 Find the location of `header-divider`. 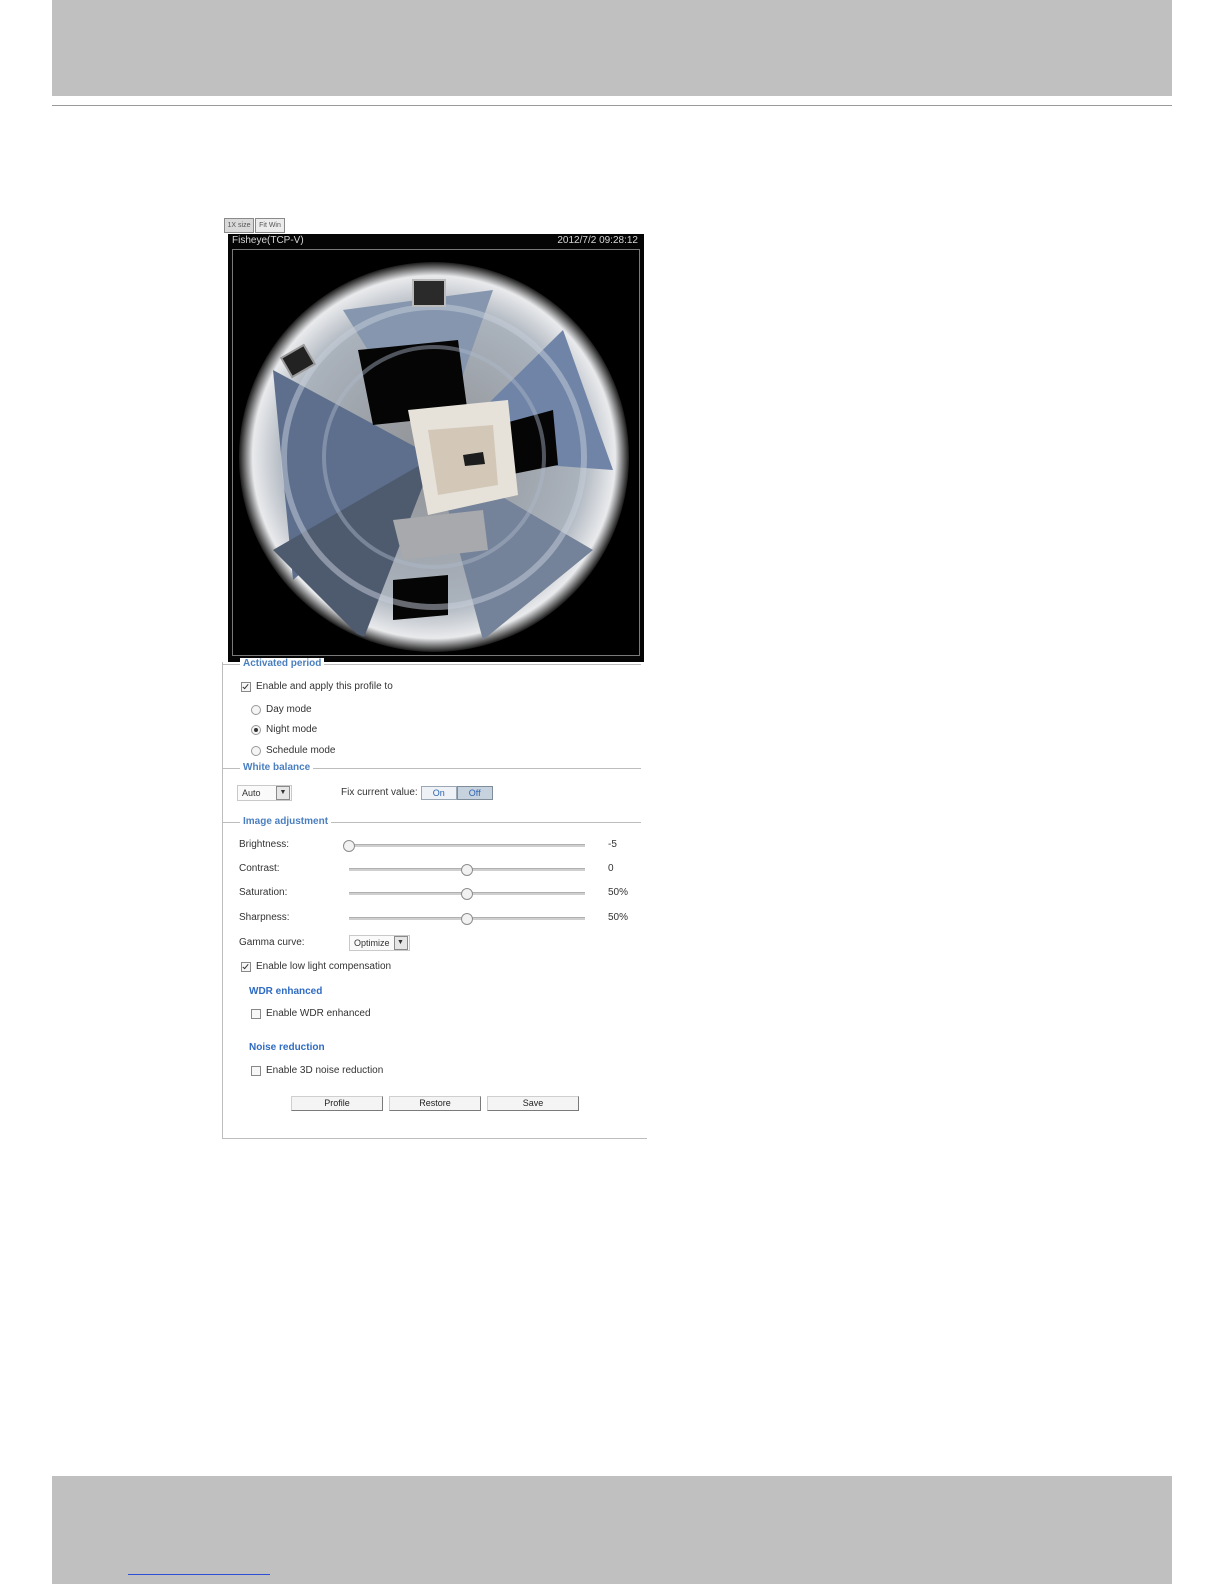

header-divider is located at coordinates (612, 105).